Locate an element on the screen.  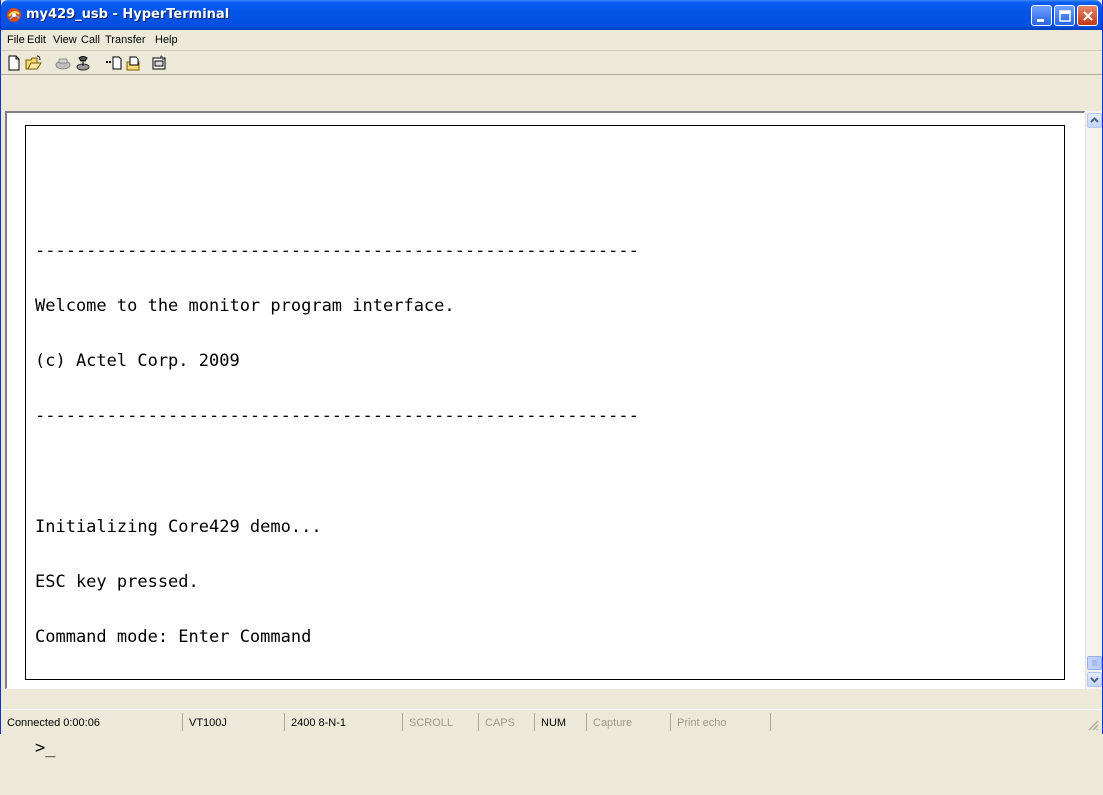
close-button is located at coordinates (1087, 15).